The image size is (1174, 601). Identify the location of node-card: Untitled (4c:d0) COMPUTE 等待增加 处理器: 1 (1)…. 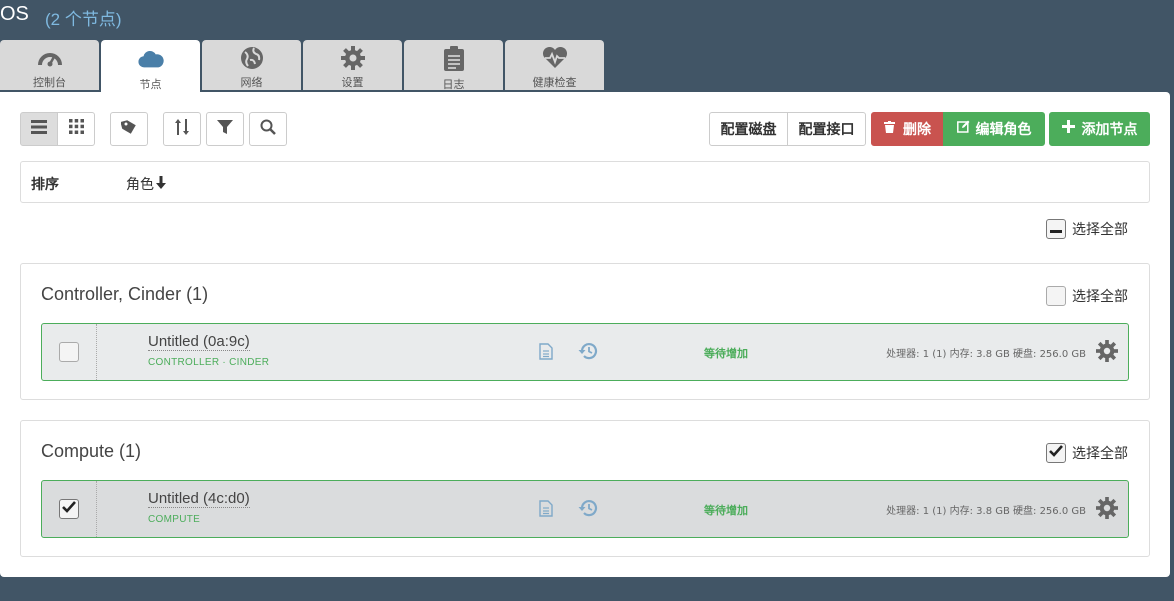
(585, 509).